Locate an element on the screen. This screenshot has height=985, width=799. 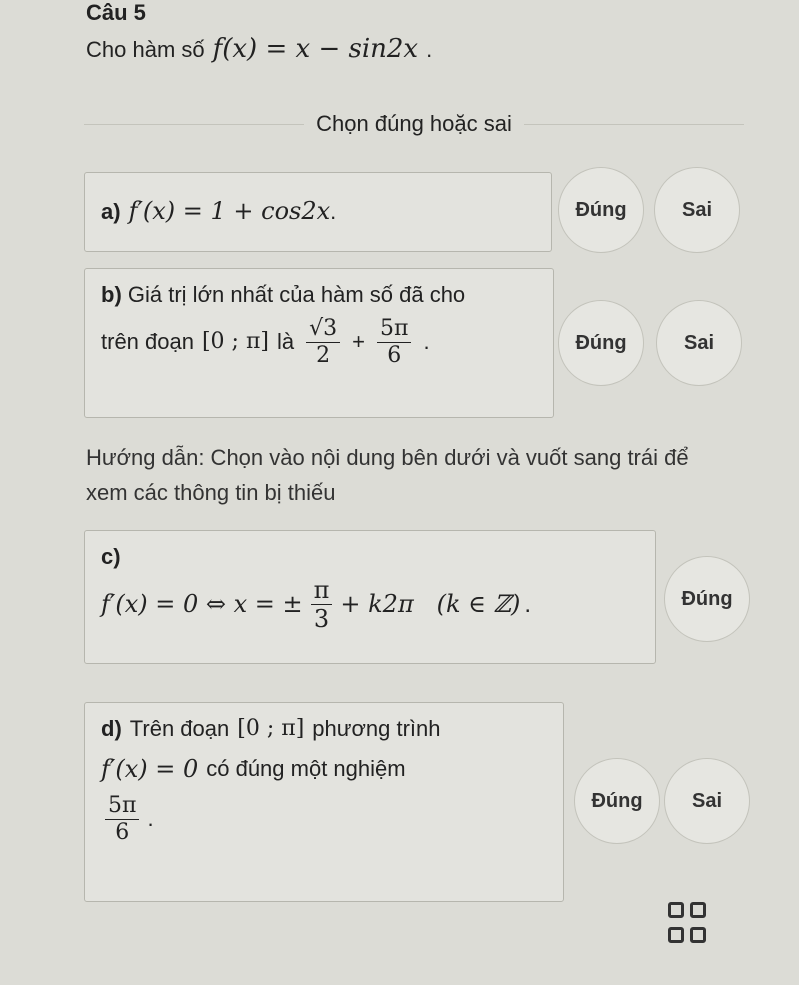
statement-b-fraction-2: 5π 6 is located at coordinates (394, 343).